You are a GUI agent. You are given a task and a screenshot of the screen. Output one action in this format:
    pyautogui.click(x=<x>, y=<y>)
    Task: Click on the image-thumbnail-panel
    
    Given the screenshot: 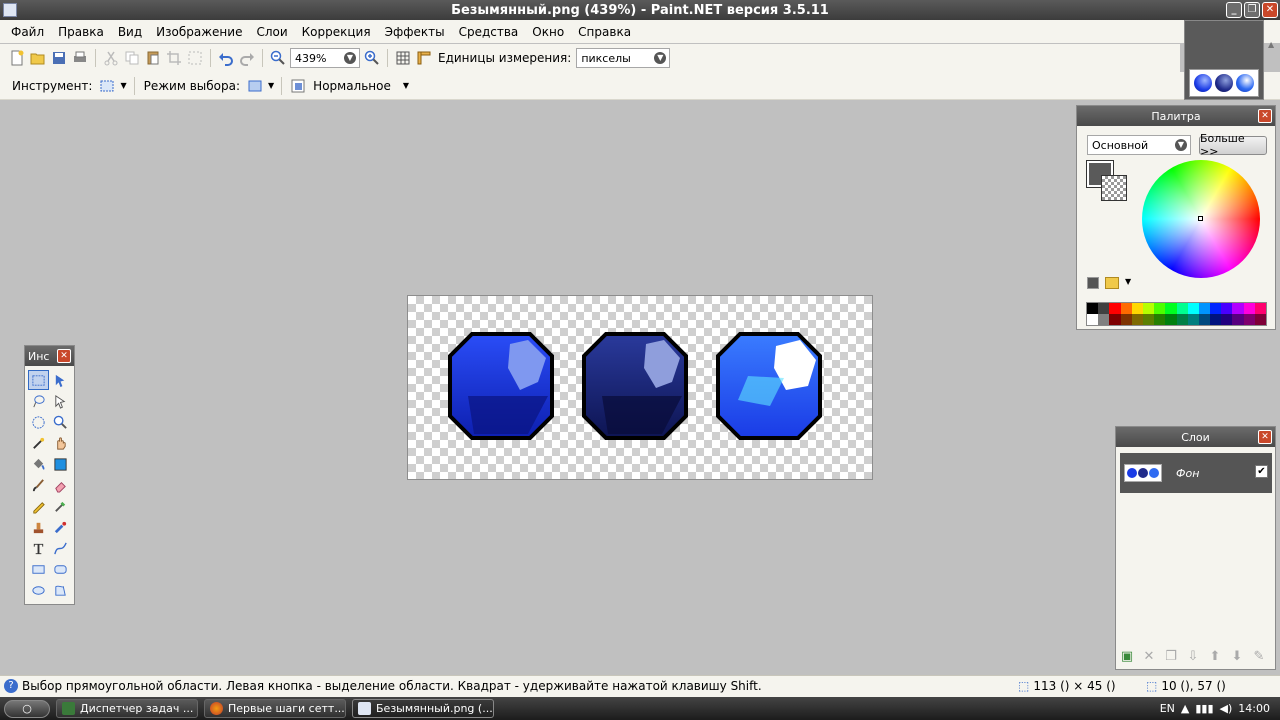 What is the action you would take?
    pyautogui.click(x=1224, y=60)
    